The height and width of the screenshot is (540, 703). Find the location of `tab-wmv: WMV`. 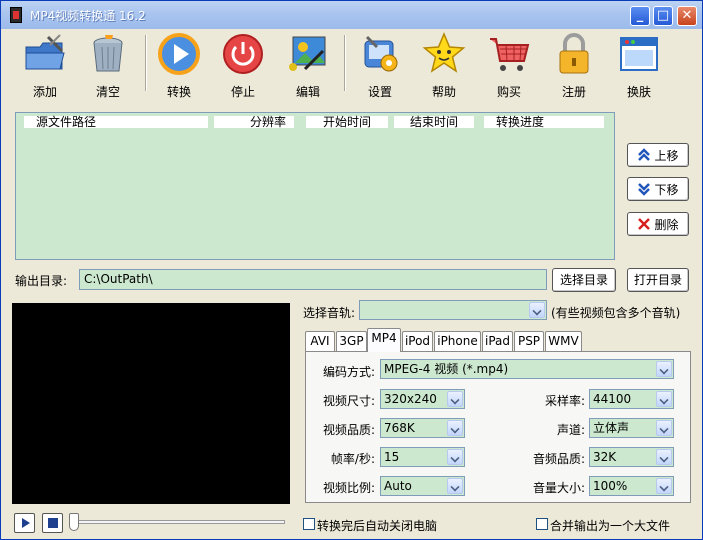

tab-wmv: WMV is located at coordinates (563, 341).